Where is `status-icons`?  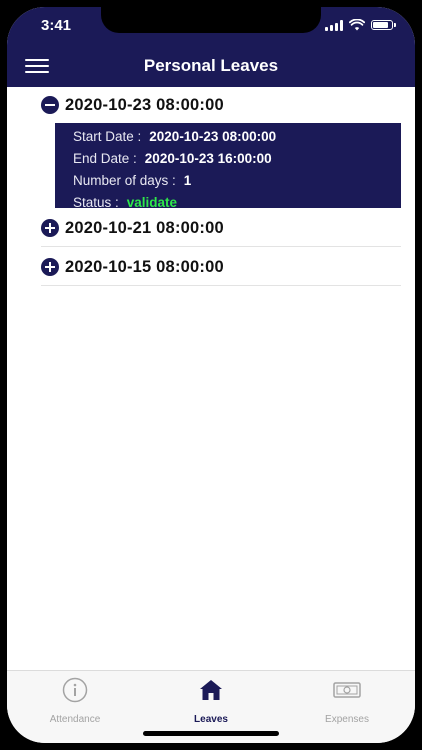
status-icons is located at coordinates (360, 25).